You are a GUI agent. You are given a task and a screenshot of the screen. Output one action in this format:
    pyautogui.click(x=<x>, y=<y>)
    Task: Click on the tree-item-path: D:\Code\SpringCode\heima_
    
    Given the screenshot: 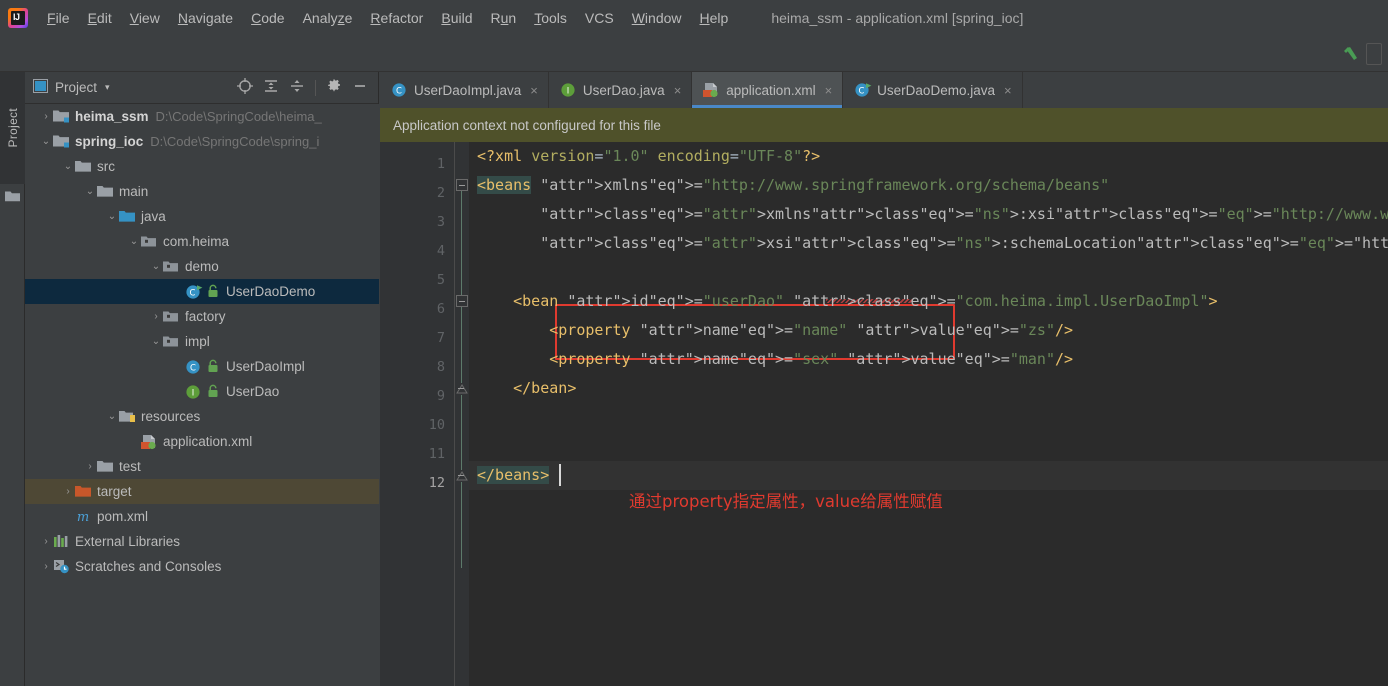 What is the action you would take?
    pyautogui.click(x=238, y=116)
    